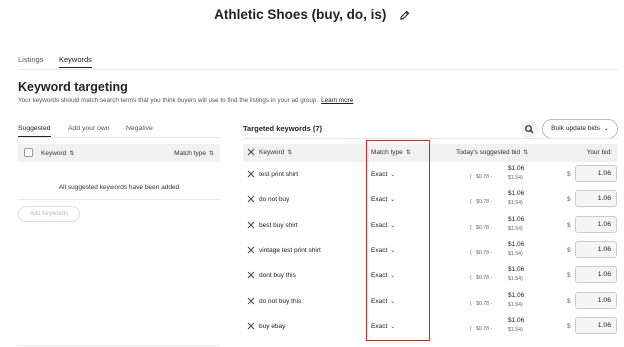 This screenshot has width=624, height=347. Describe the element at coordinates (34, 131) in the screenshot. I see `tab-suggested: Suggested` at that location.